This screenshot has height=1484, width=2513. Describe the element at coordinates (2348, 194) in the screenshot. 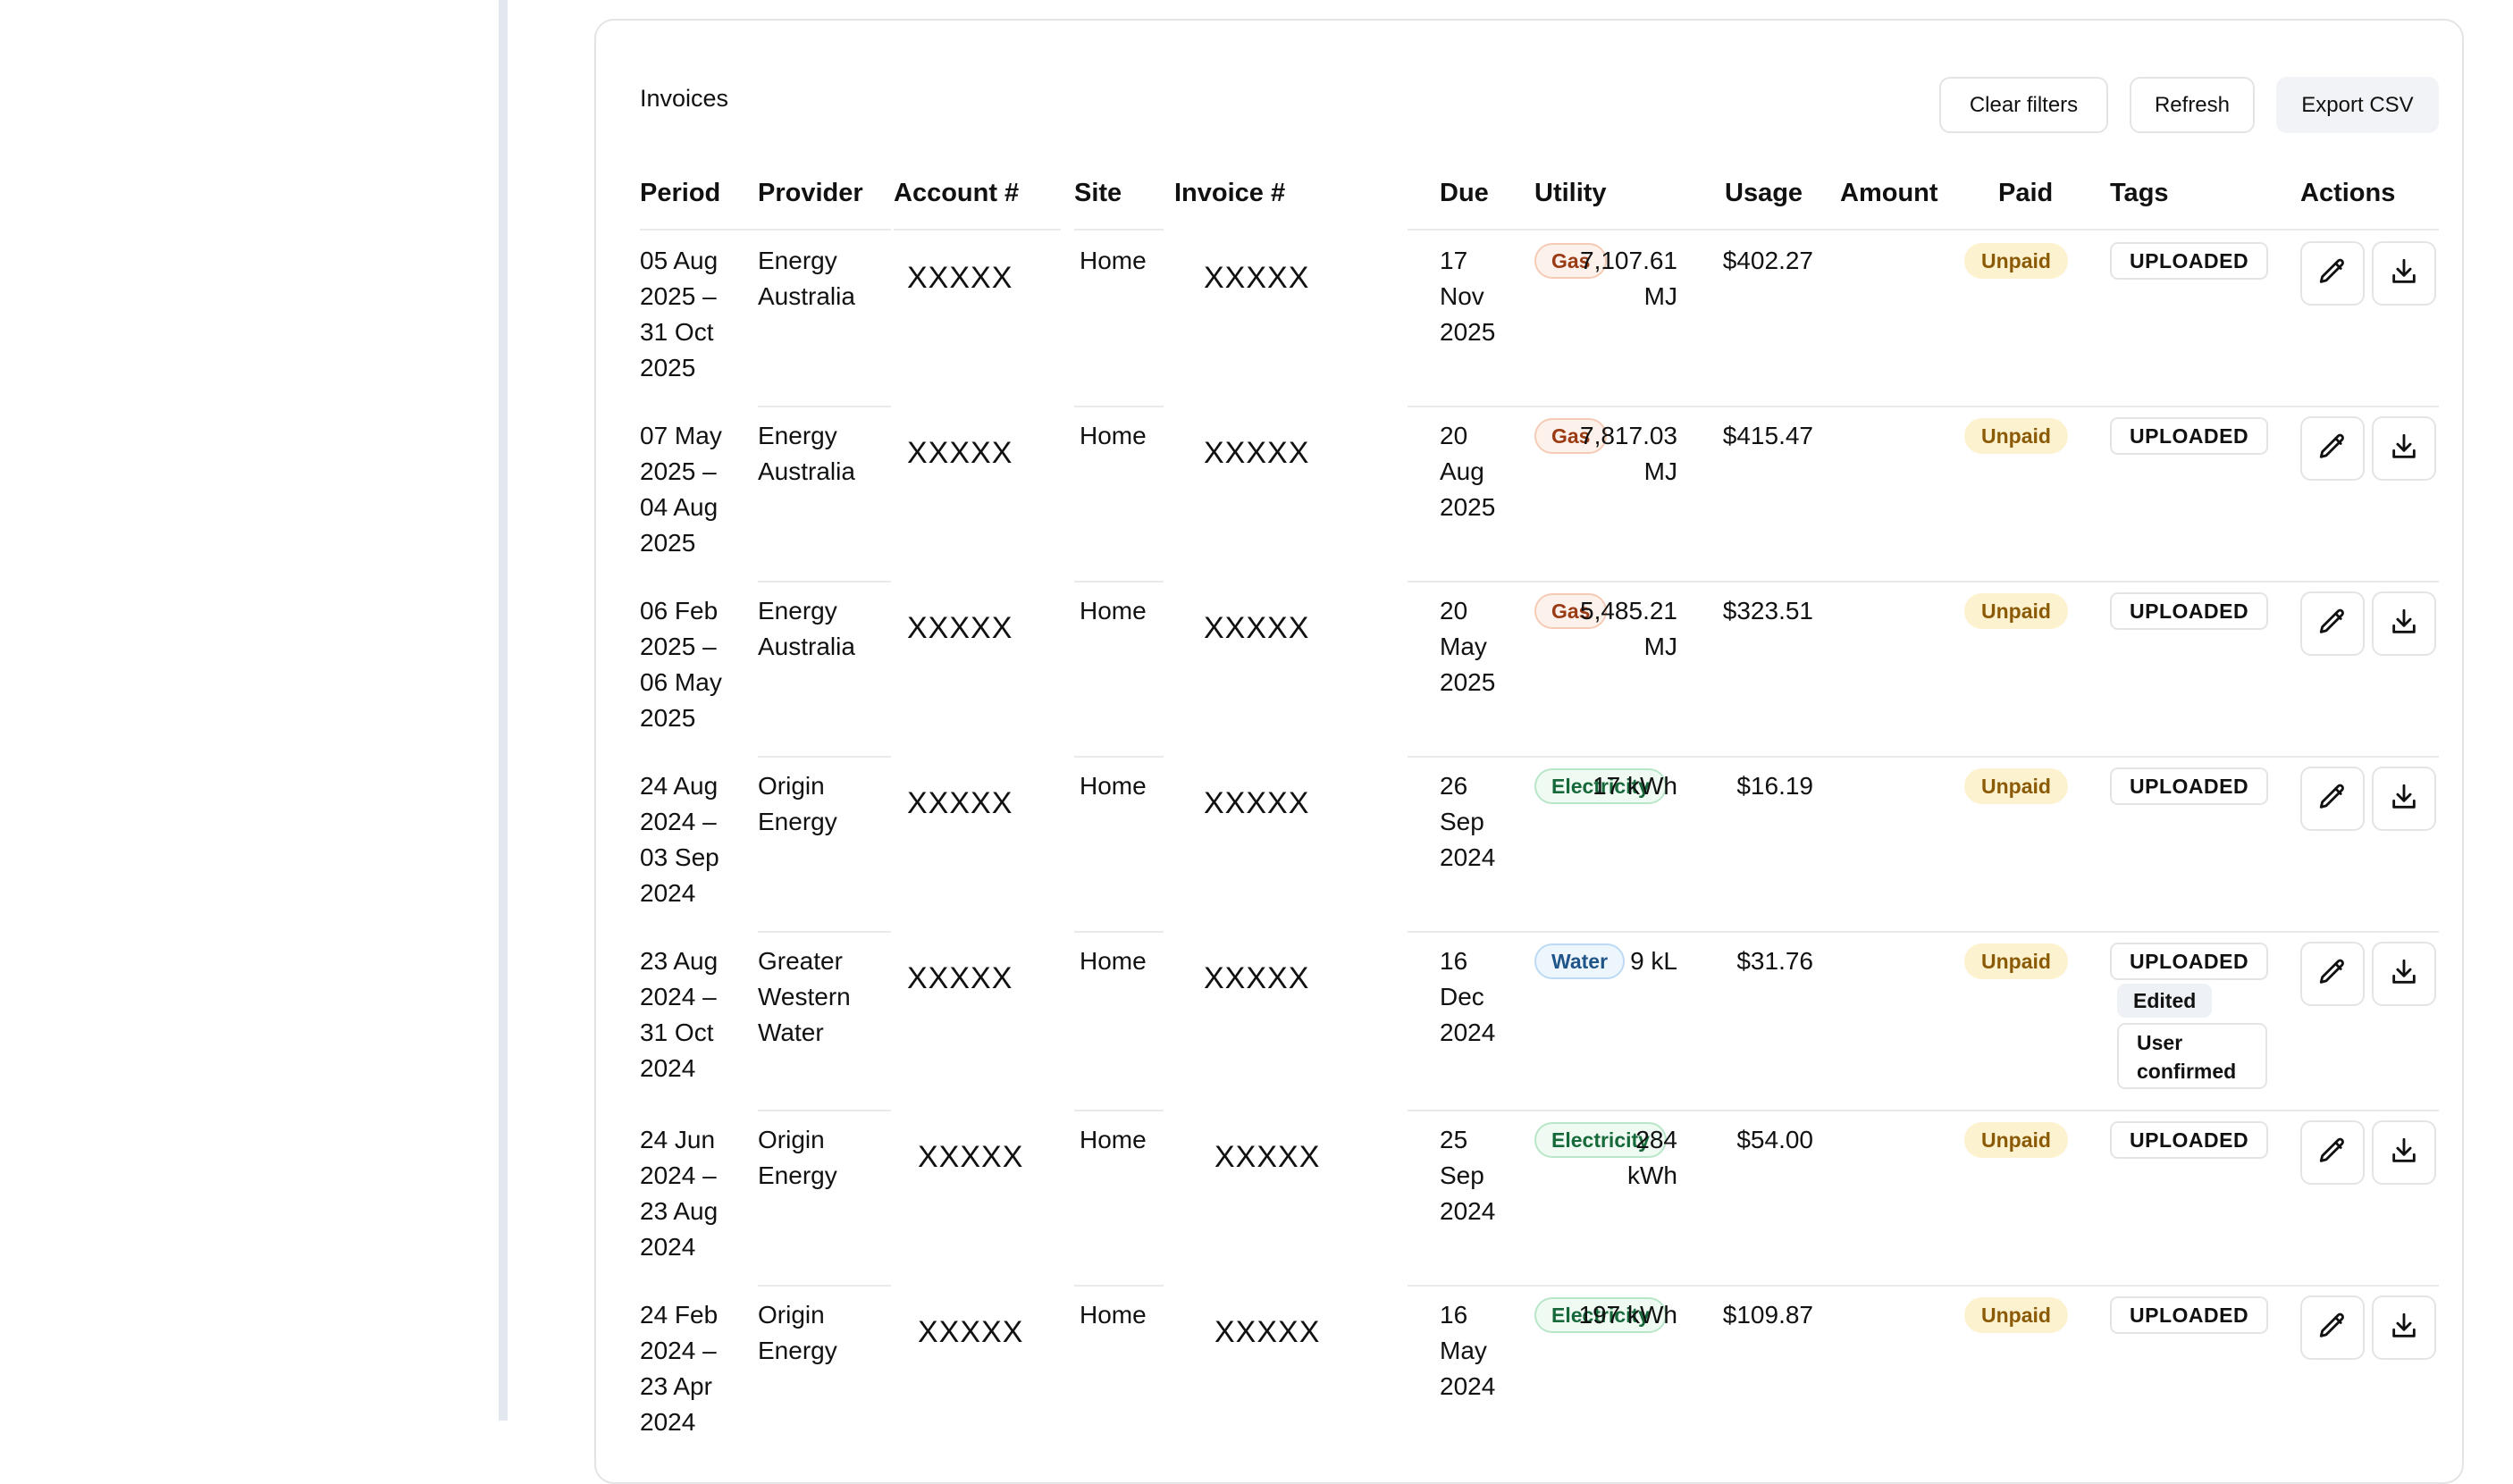

I see `column-header-actions: Actions` at that location.